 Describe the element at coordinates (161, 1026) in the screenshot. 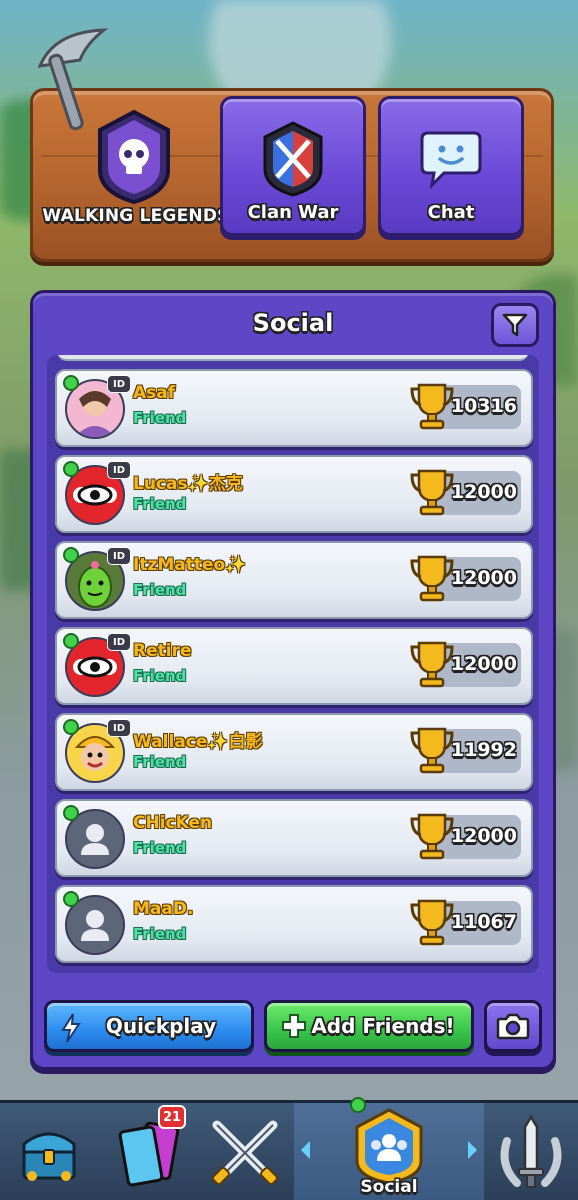

I see `quickplay-label: Quickplay` at that location.